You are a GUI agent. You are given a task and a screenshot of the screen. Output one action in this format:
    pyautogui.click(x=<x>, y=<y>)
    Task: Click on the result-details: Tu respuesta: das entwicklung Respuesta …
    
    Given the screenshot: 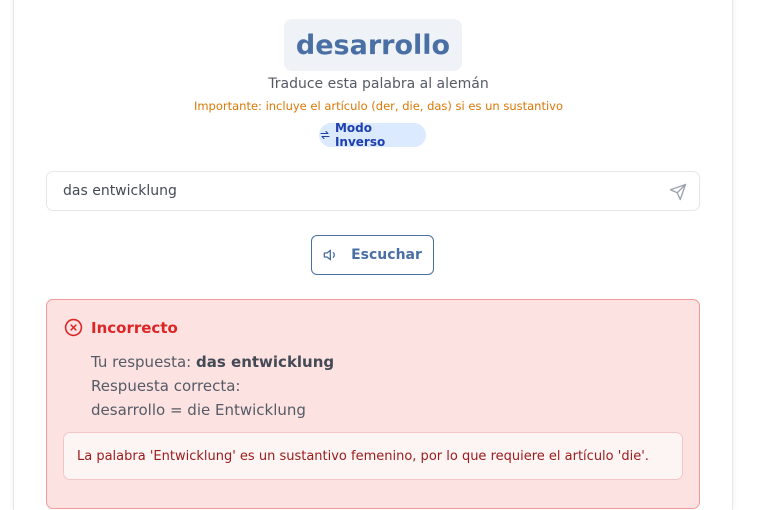 What is the action you would take?
    pyautogui.click(x=212, y=386)
    